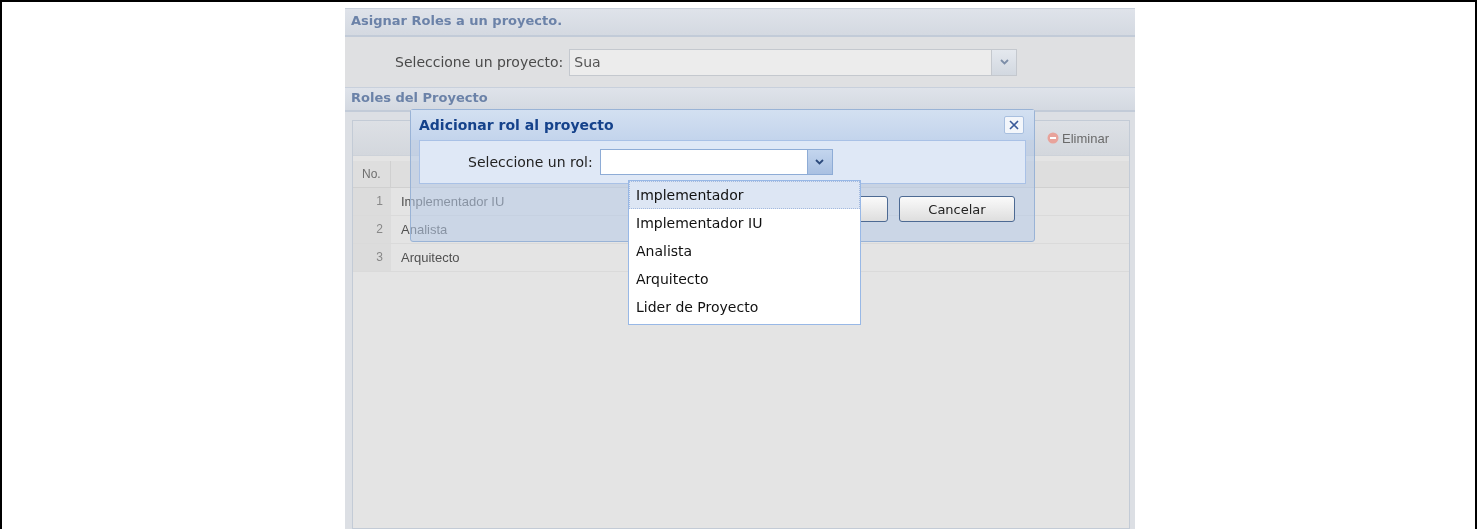 The width and height of the screenshot is (1478, 529). I want to click on dropdown-option: Implementador, so click(744, 195).